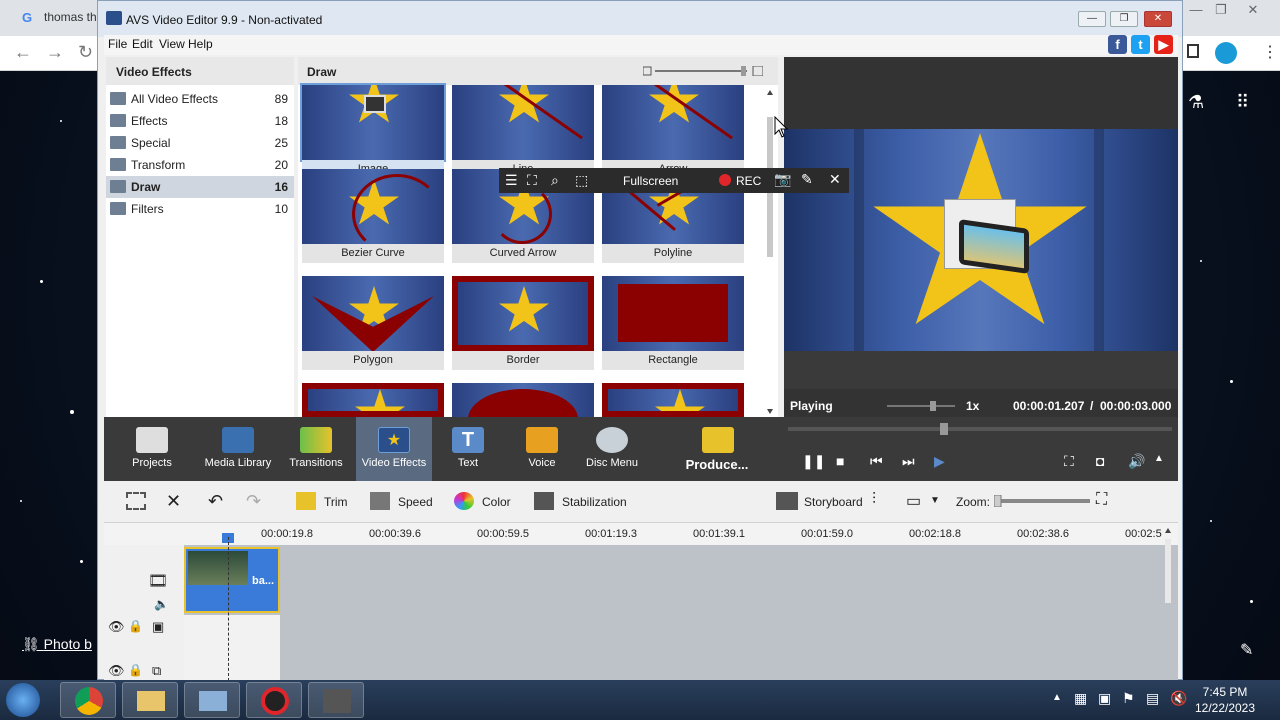 The width and height of the screenshot is (1280, 720). What do you see at coordinates (523, 133) in the screenshot?
I see `effect-line: Line` at bounding box center [523, 133].